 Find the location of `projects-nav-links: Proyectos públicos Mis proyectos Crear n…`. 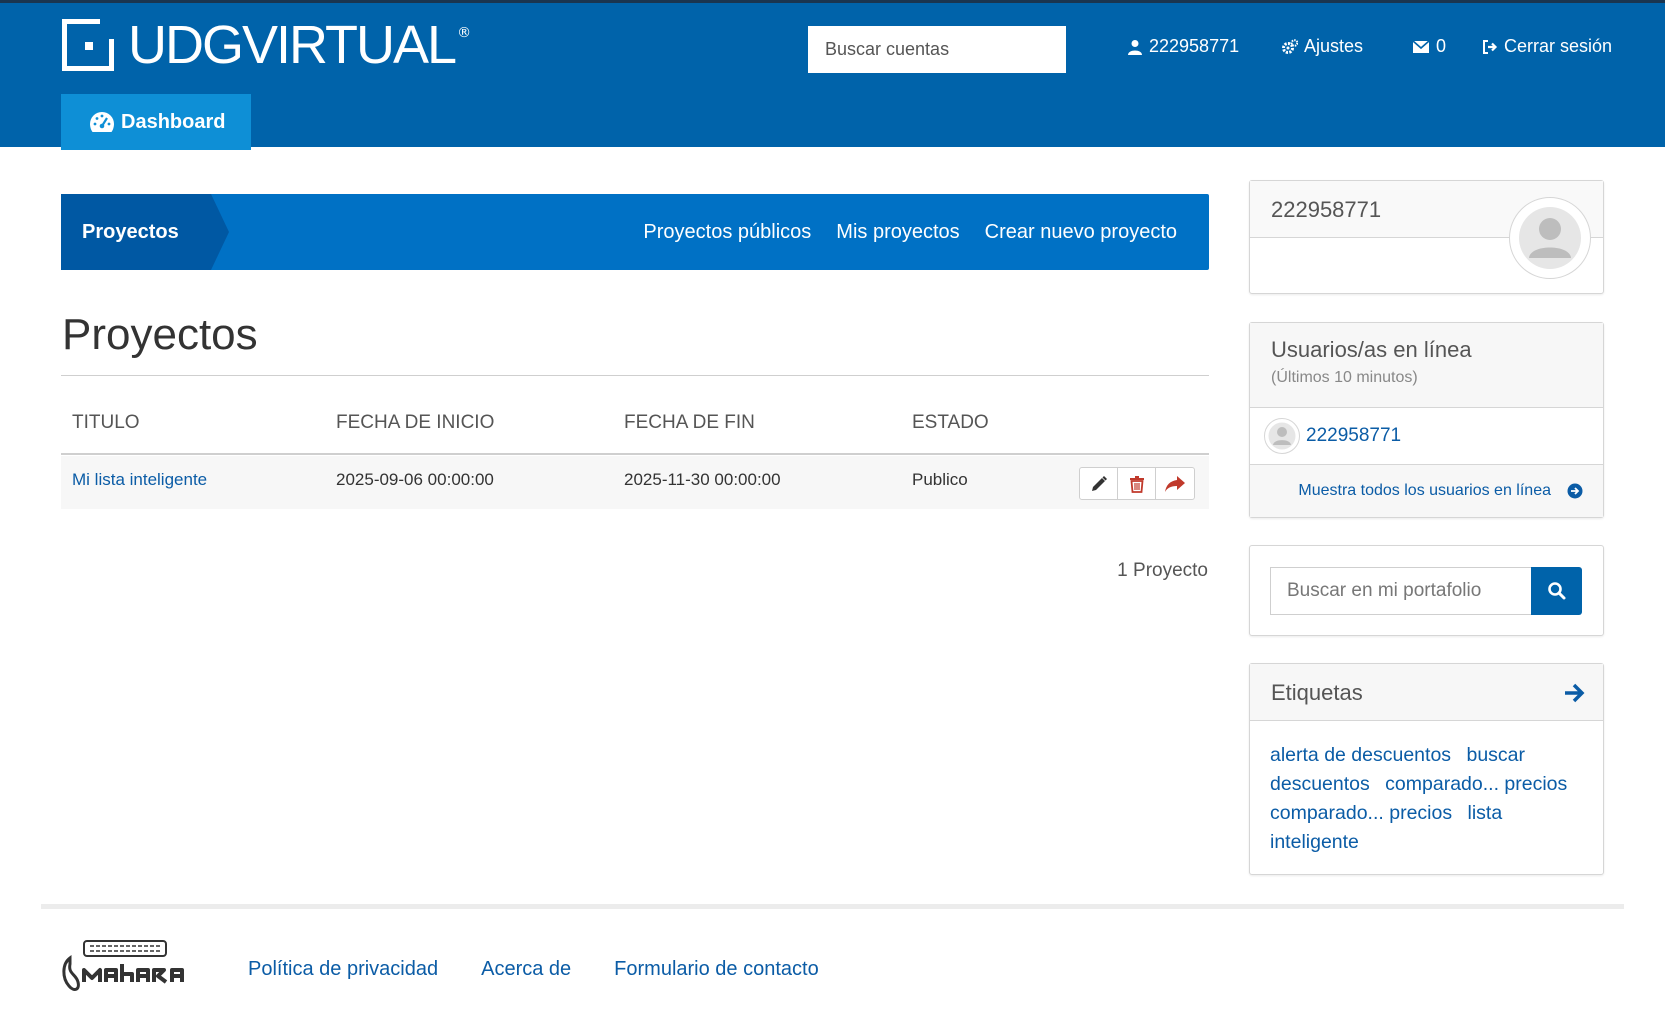

projects-nav-links: Proyectos públicos Mis proyectos Crear n… is located at coordinates (910, 232).